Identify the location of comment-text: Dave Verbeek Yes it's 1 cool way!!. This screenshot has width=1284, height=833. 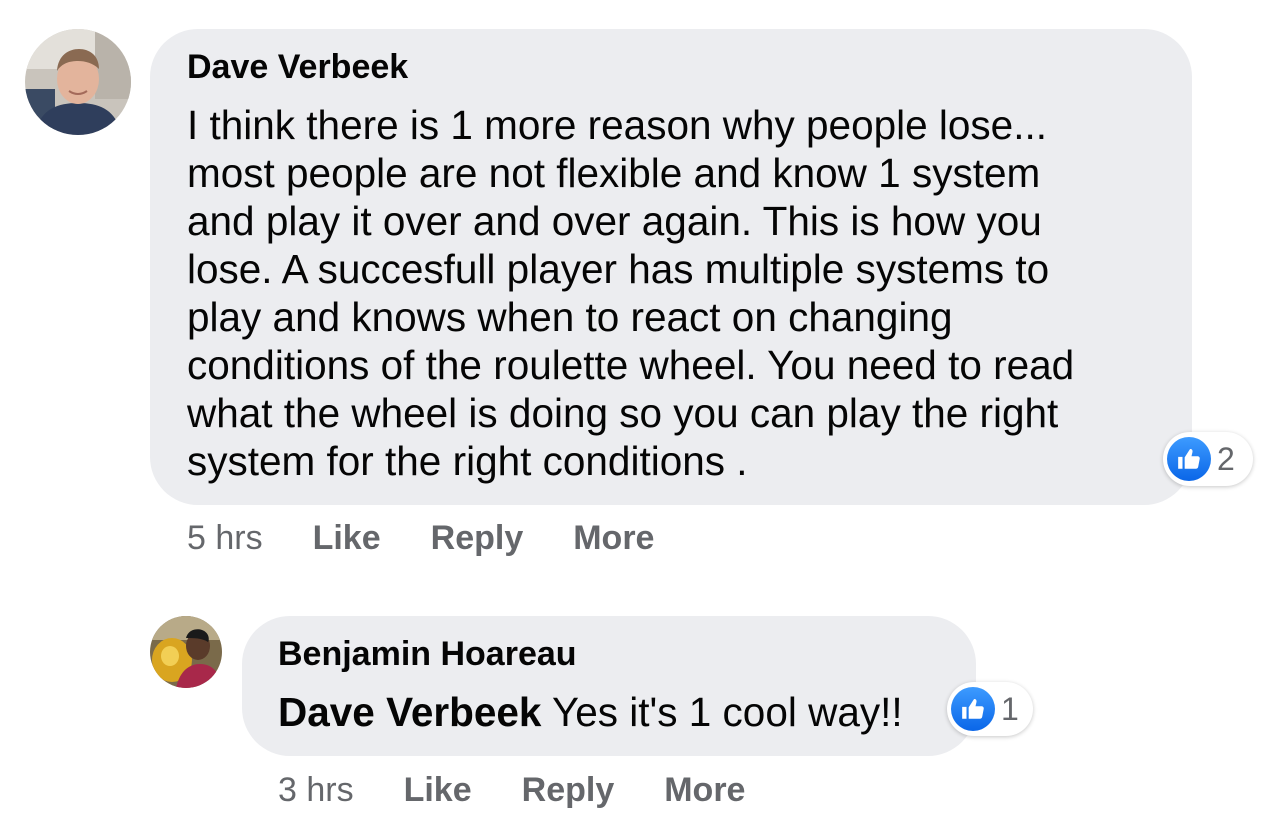
(590, 712).